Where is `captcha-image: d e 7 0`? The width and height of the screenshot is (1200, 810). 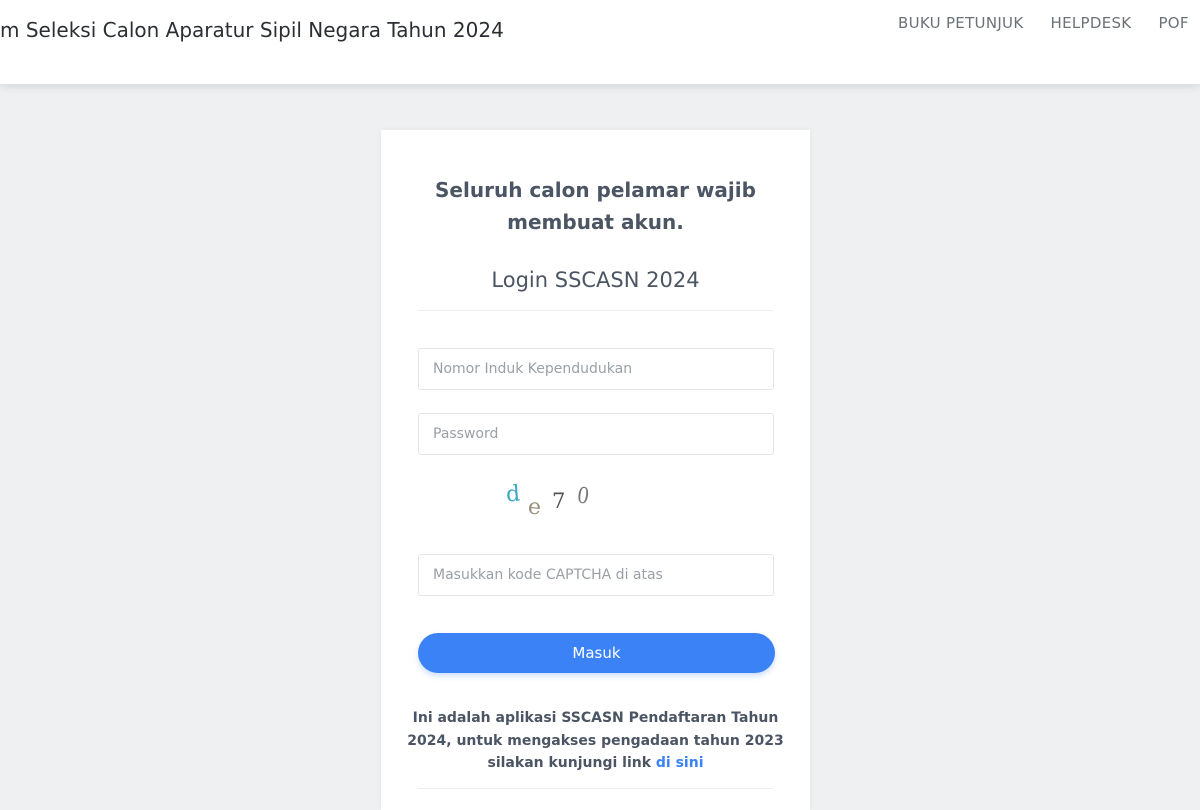
captcha-image: d e 7 0 is located at coordinates (559, 501).